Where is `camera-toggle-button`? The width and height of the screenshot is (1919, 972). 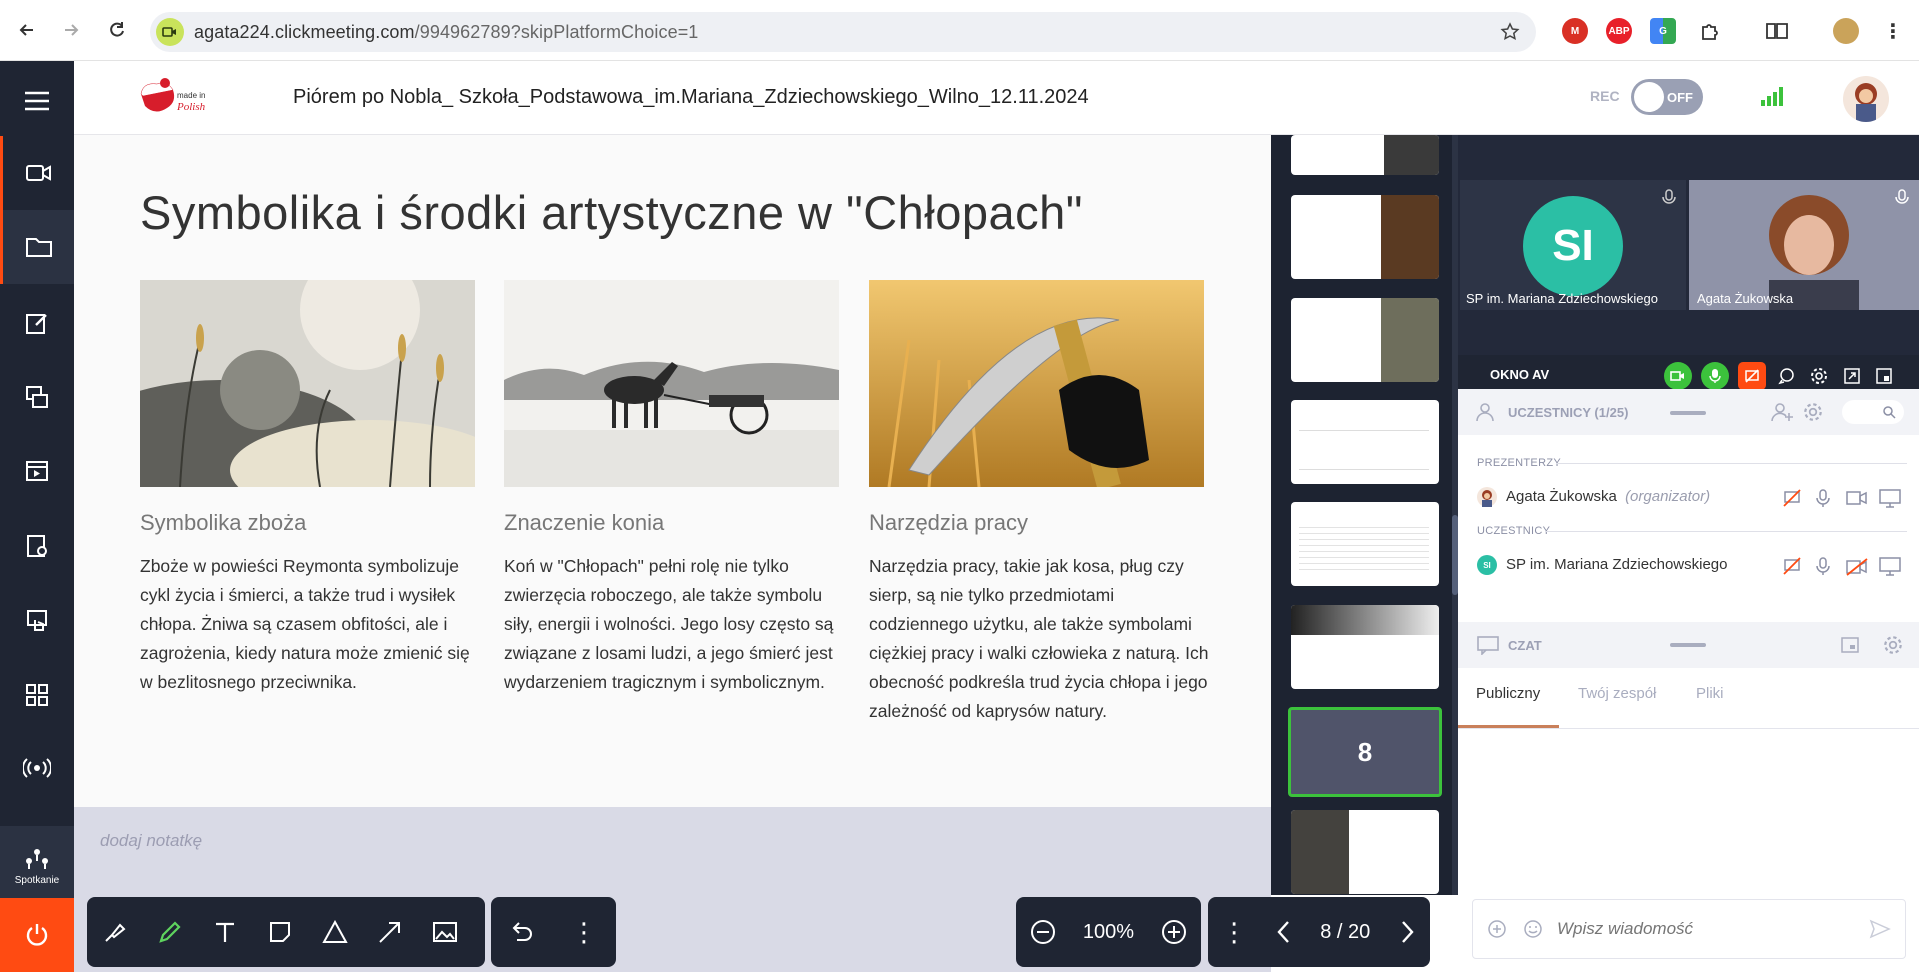 camera-toggle-button is located at coordinates (1678, 376).